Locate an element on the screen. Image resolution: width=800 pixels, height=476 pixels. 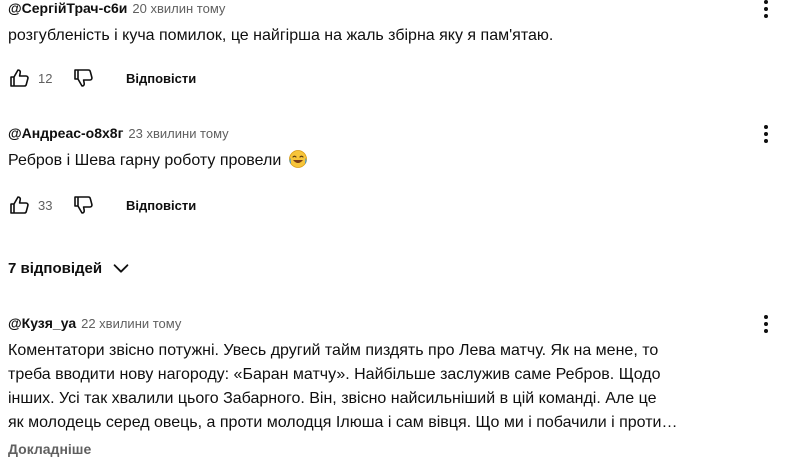
comment-author: @Андреас-о8х8г is located at coordinates (65, 133).